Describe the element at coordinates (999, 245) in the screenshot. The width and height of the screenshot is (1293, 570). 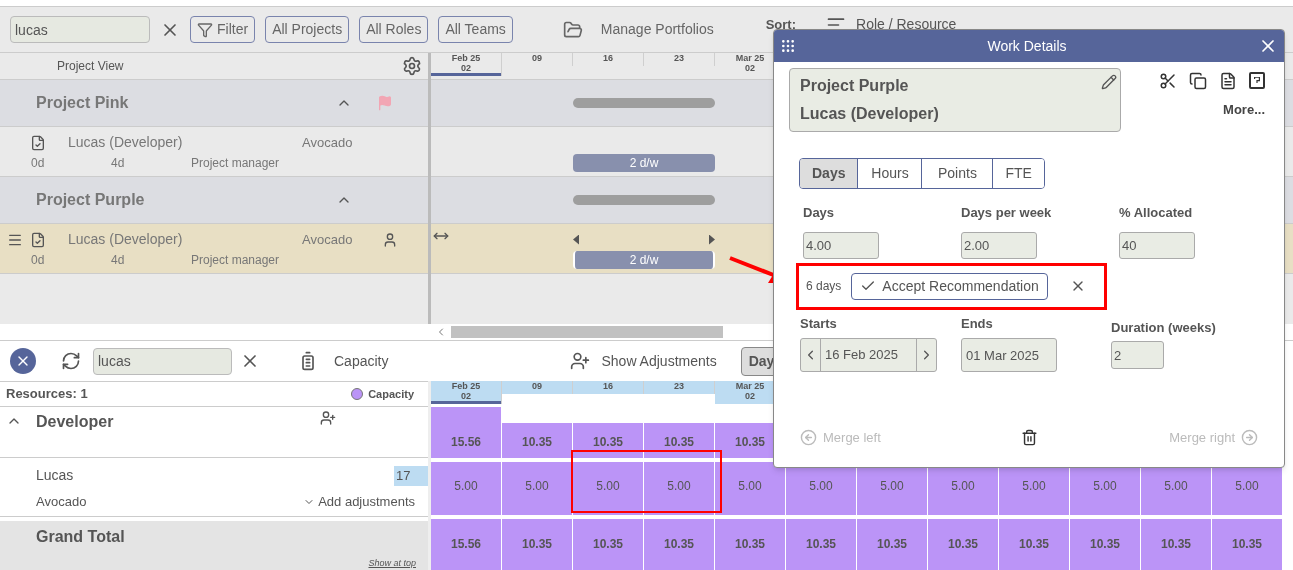
I see `number-field: 2.00` at that location.